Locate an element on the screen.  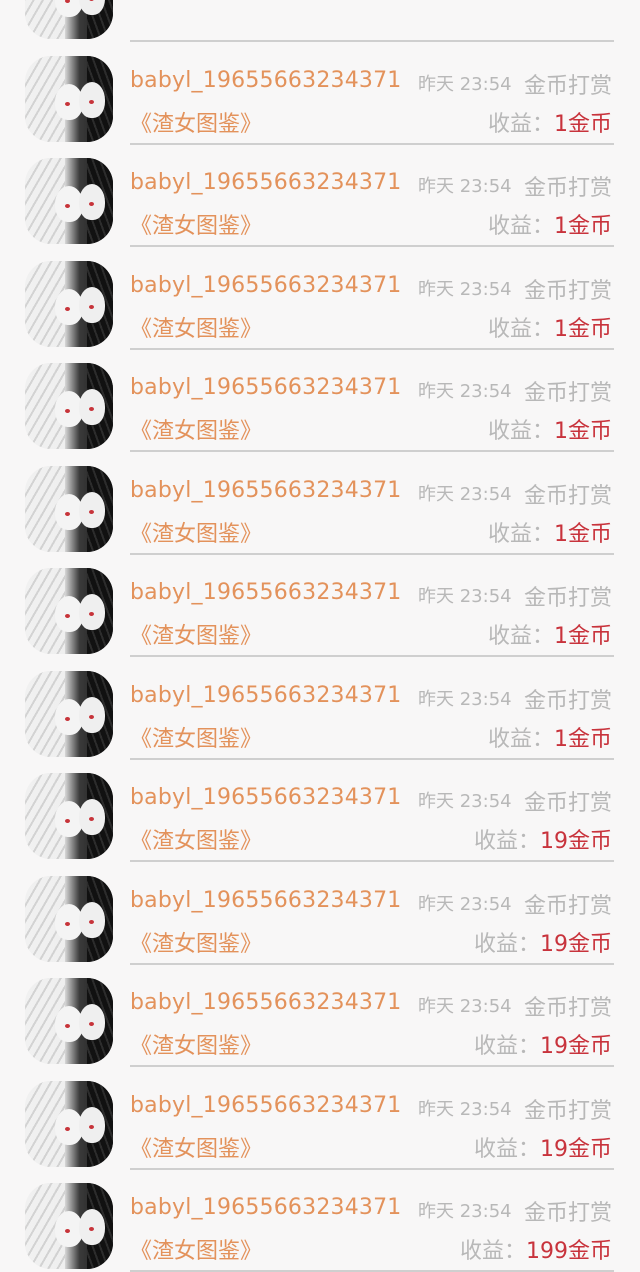
income-label: 收益： is located at coordinates (492, 1251).